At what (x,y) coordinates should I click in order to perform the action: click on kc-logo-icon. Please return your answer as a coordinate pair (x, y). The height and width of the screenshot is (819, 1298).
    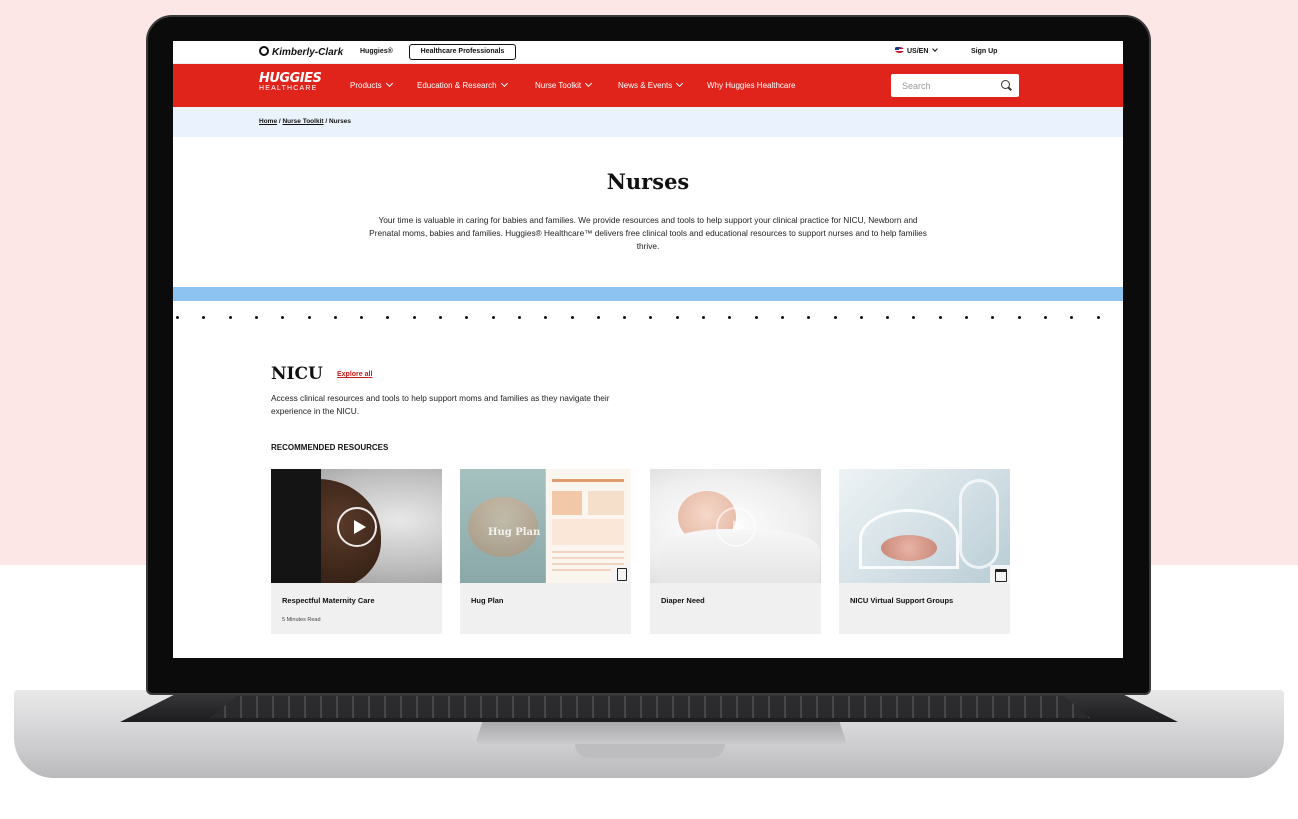
    Looking at the image, I should click on (264, 51).